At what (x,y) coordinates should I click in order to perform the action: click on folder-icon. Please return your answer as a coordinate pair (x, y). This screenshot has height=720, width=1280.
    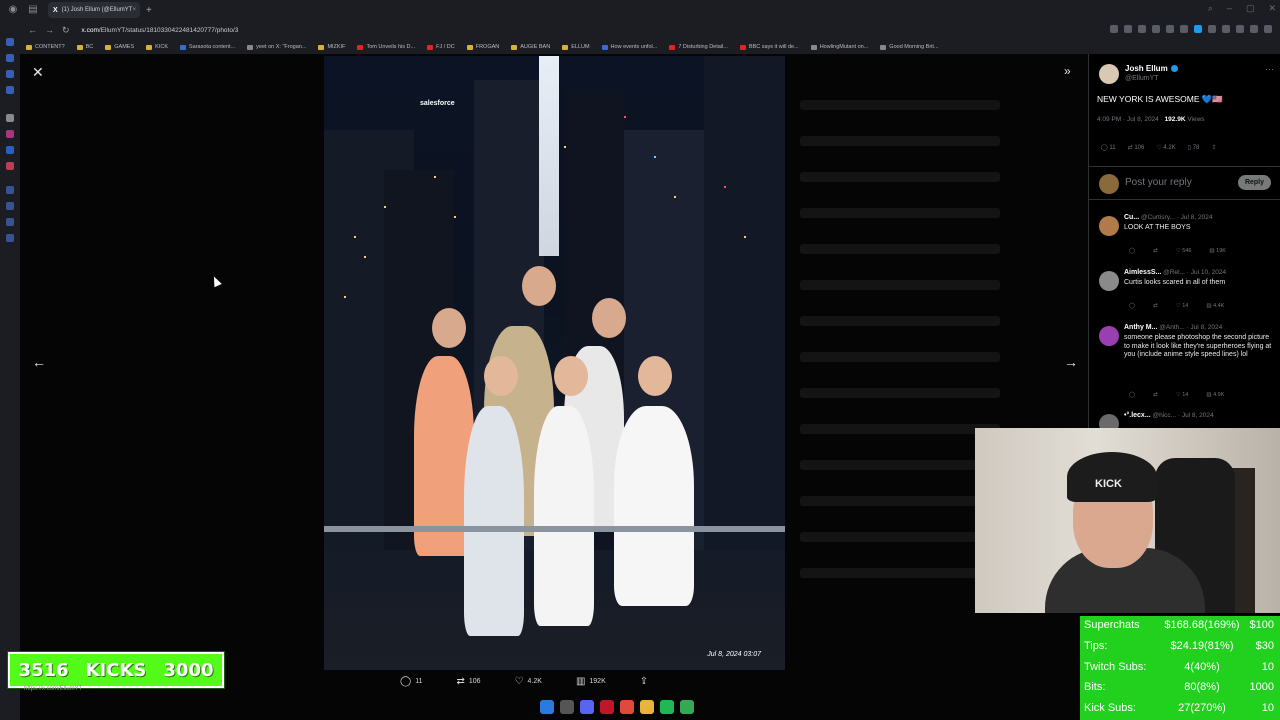
    Looking at the image, I should click on (647, 707).